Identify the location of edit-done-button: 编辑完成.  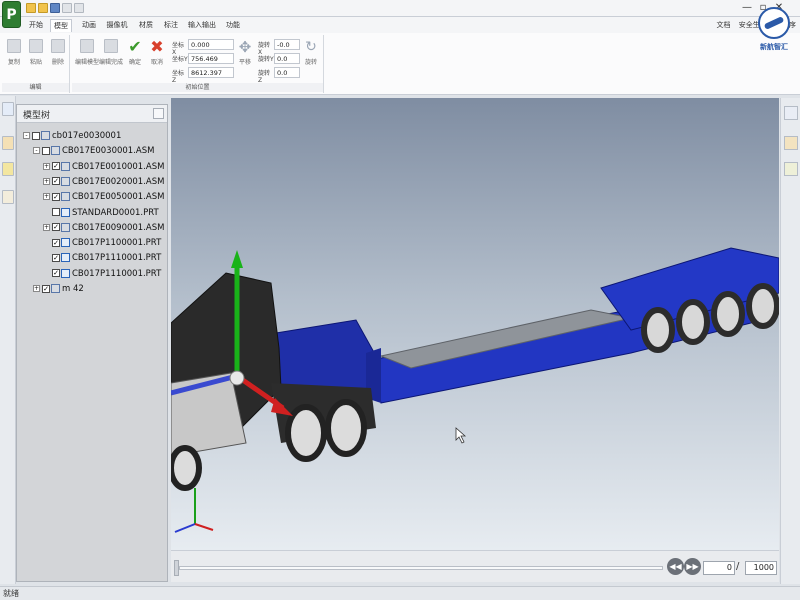
(111, 55).